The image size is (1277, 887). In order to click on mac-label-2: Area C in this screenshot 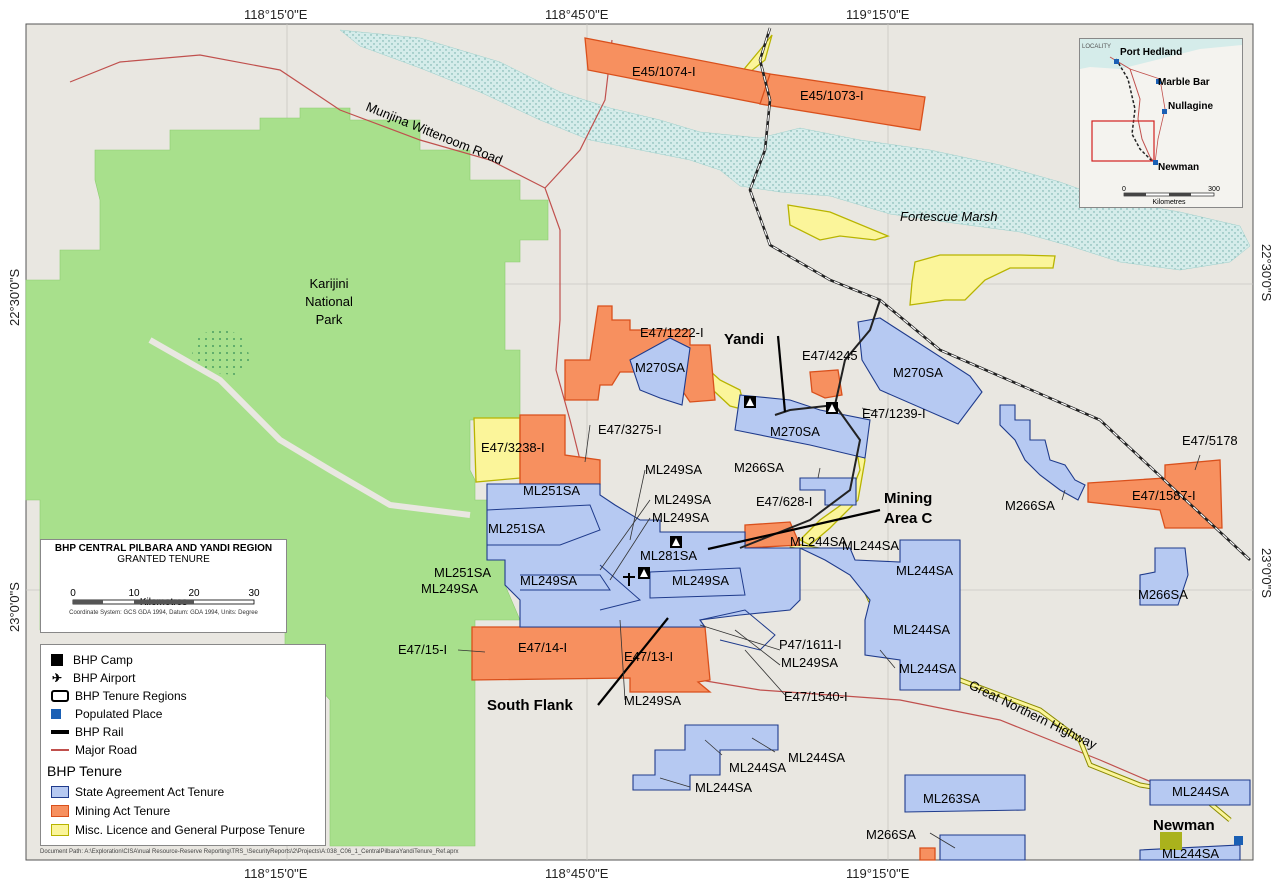, I will do `click(908, 518)`.